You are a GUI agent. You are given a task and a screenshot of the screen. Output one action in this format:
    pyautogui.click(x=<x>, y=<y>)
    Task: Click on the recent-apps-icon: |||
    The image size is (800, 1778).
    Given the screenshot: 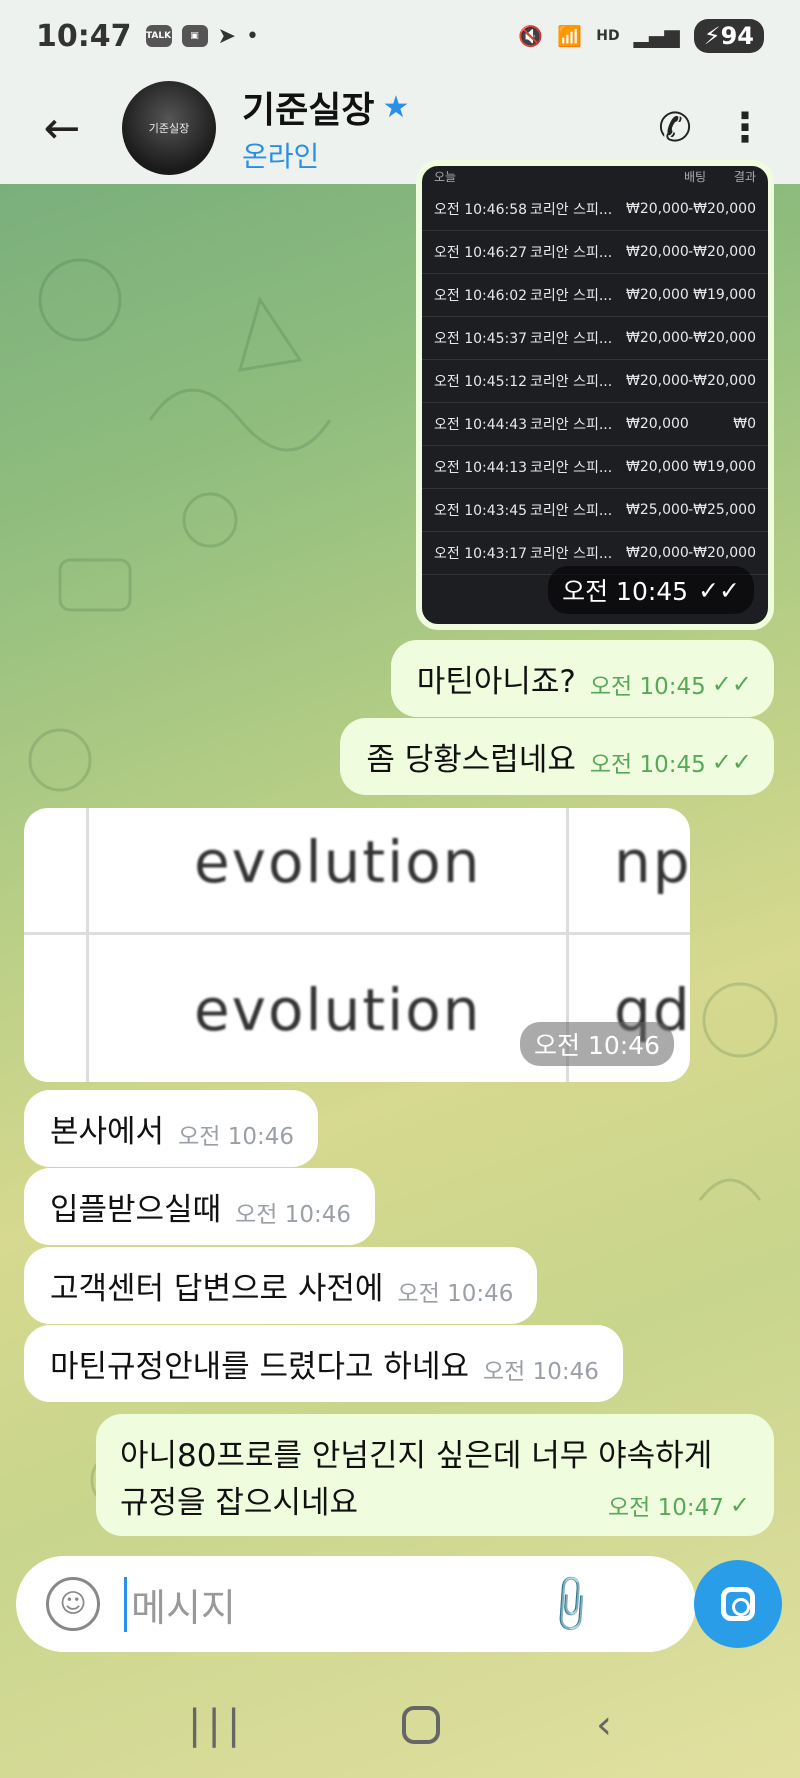 What is the action you would take?
    pyautogui.click(x=217, y=1725)
    